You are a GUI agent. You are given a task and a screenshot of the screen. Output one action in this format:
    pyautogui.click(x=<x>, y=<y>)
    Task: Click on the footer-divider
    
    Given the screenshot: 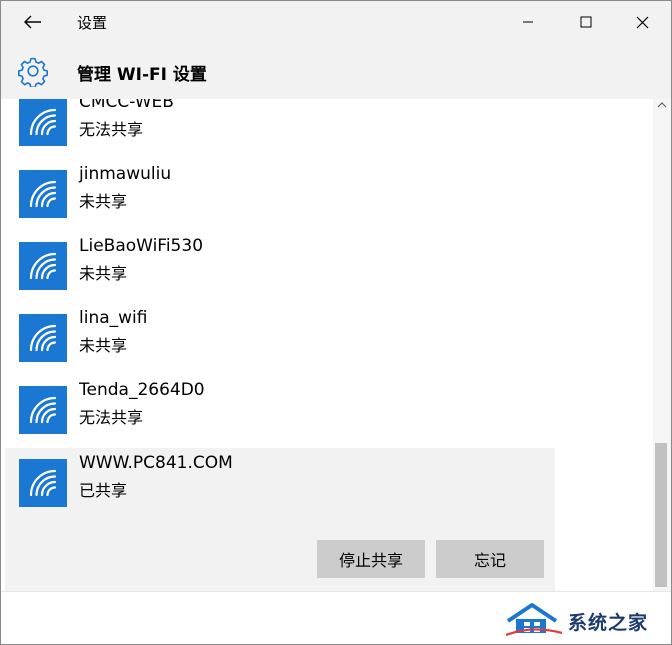 What is the action you would take?
    pyautogui.click(x=336, y=591)
    